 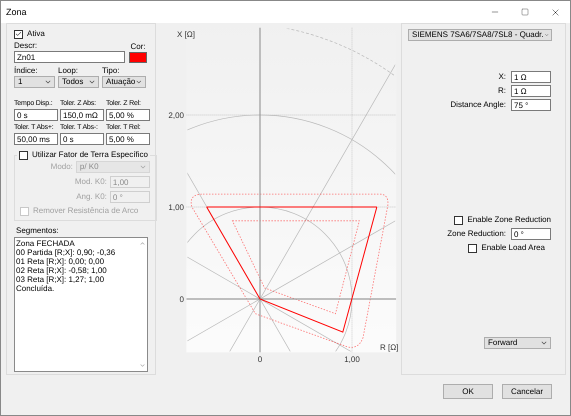 What do you see at coordinates (502, 77) in the screenshot?
I see `field-label: X:` at bounding box center [502, 77].